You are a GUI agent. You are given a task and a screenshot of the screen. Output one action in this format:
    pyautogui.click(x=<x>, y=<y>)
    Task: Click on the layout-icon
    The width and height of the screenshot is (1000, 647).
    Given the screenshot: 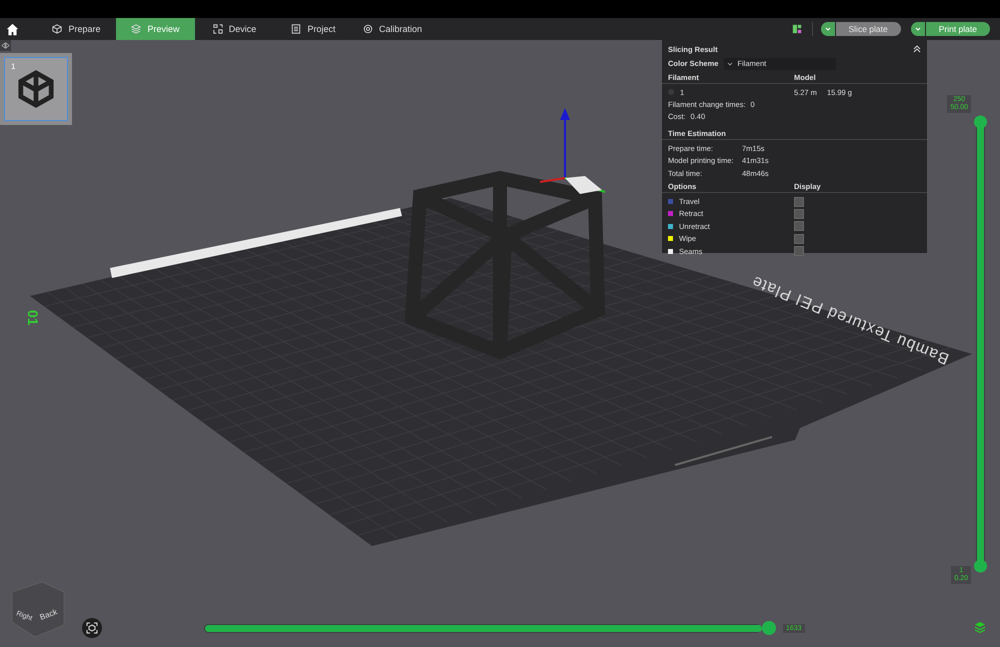 What is the action you would take?
    pyautogui.click(x=797, y=29)
    